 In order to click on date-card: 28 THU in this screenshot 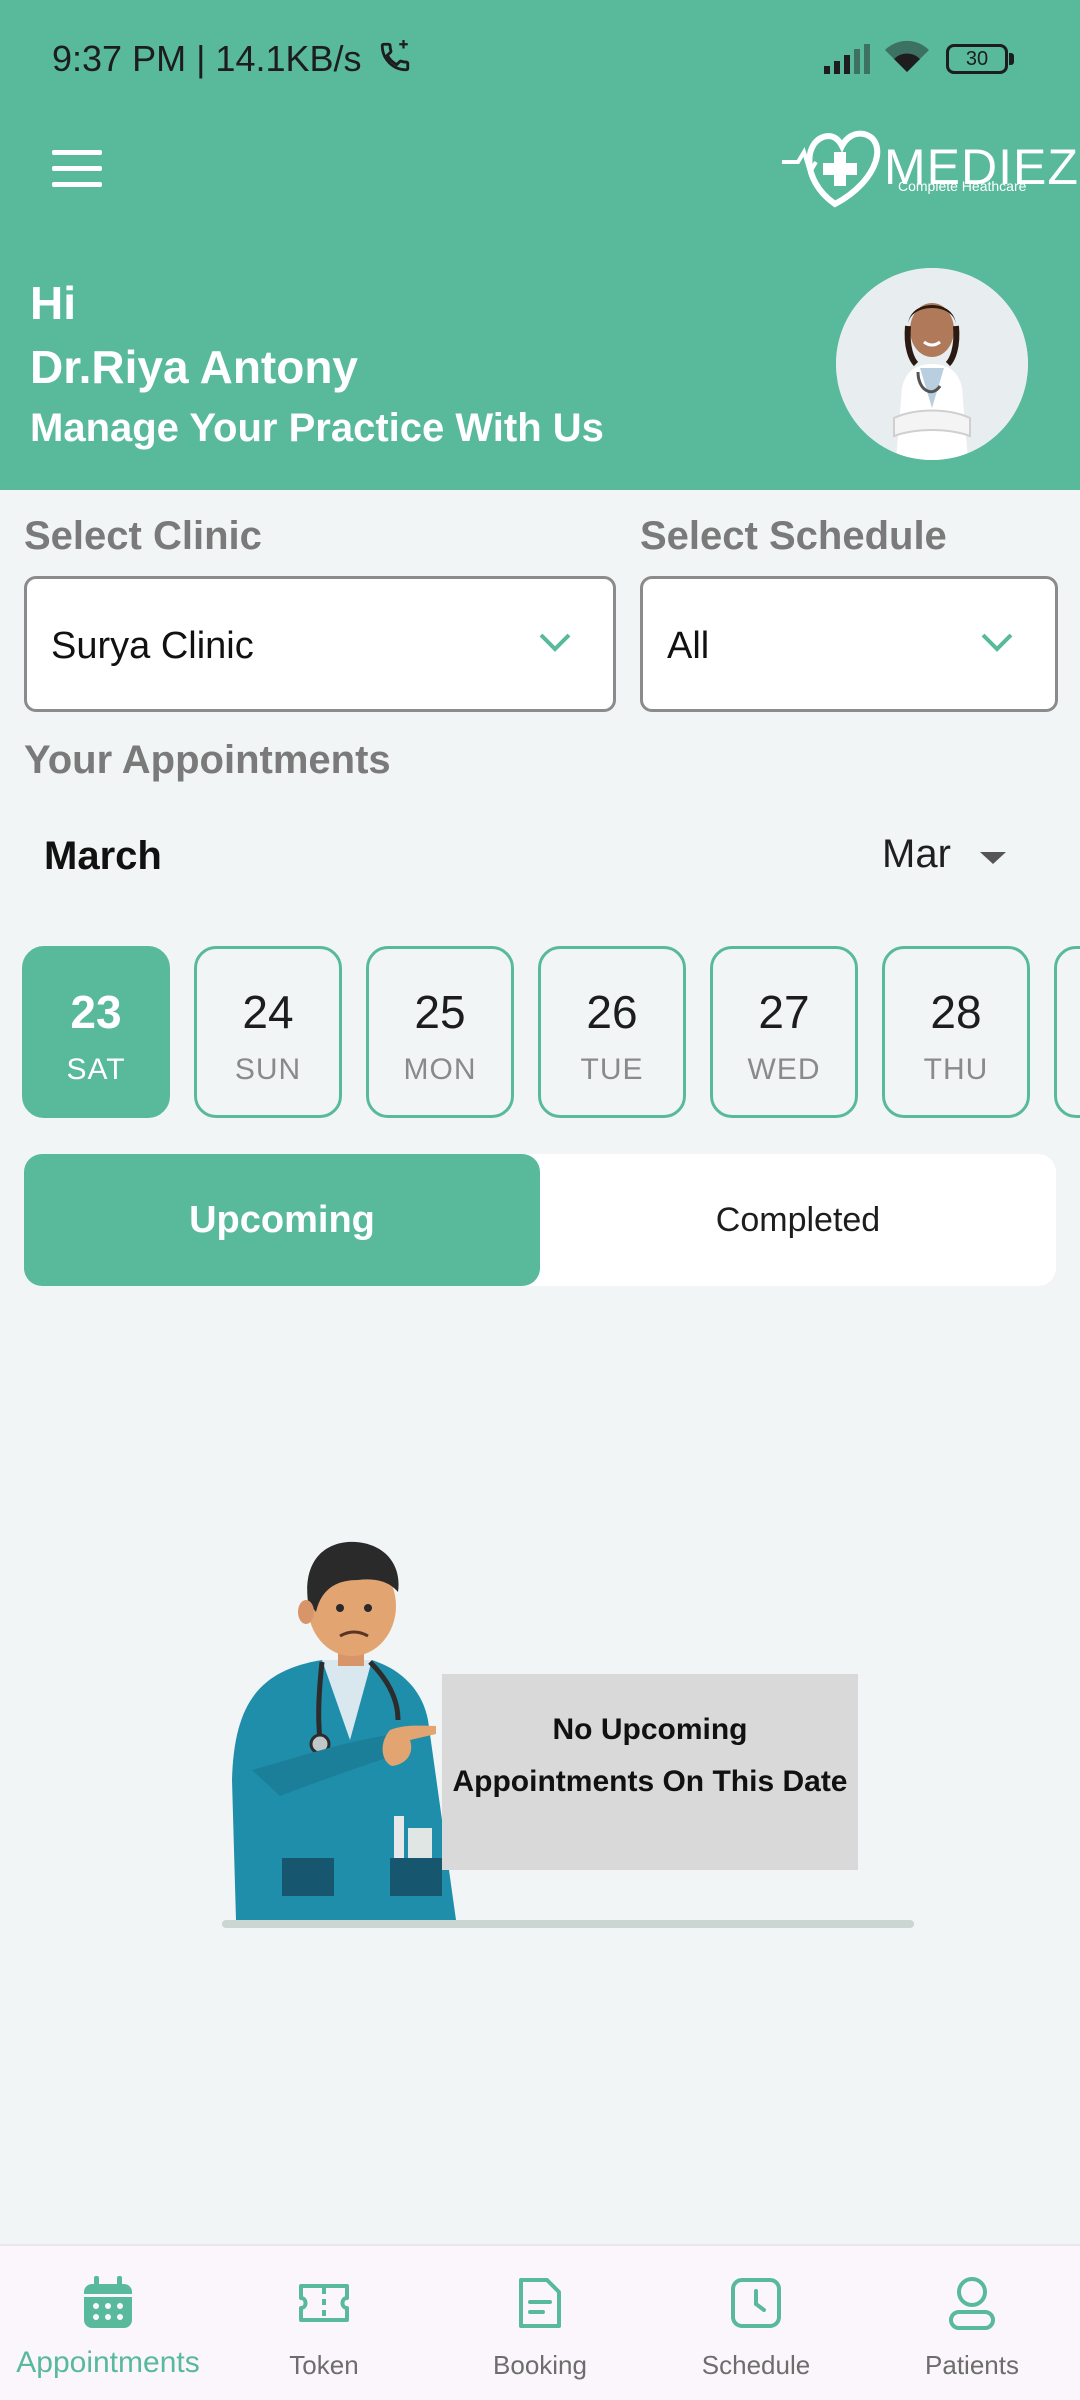, I will do `click(956, 1032)`.